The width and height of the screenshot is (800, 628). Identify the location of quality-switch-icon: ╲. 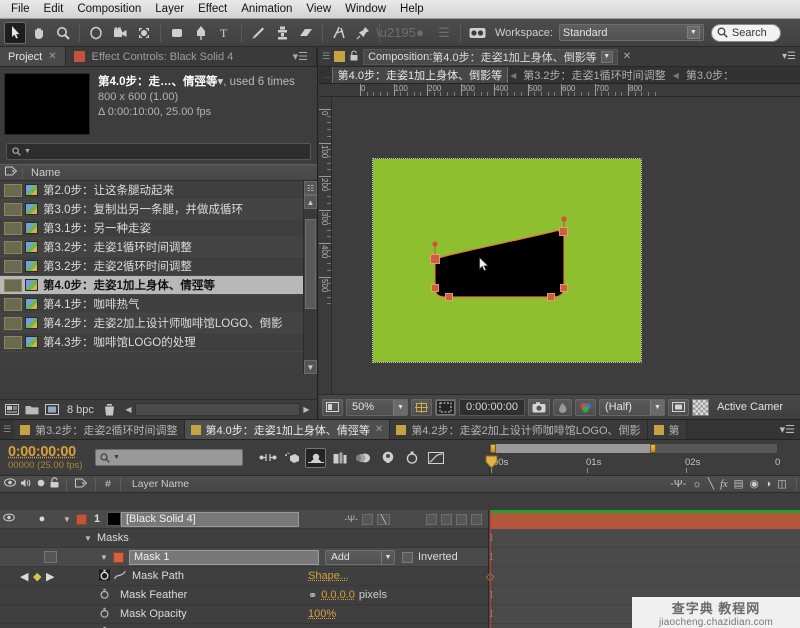
(711, 484).